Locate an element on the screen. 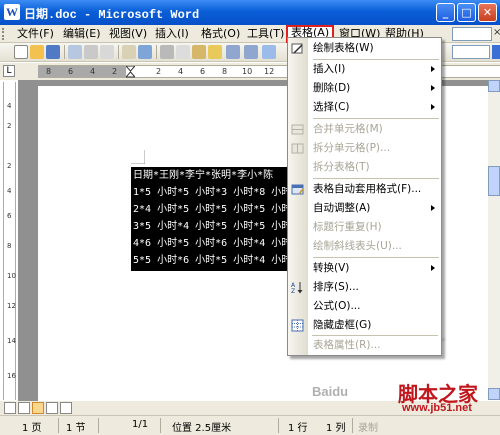 Image resolution: width=500 pixels, height=435 pixels. maximize-button: □ is located at coordinates (466, 12).